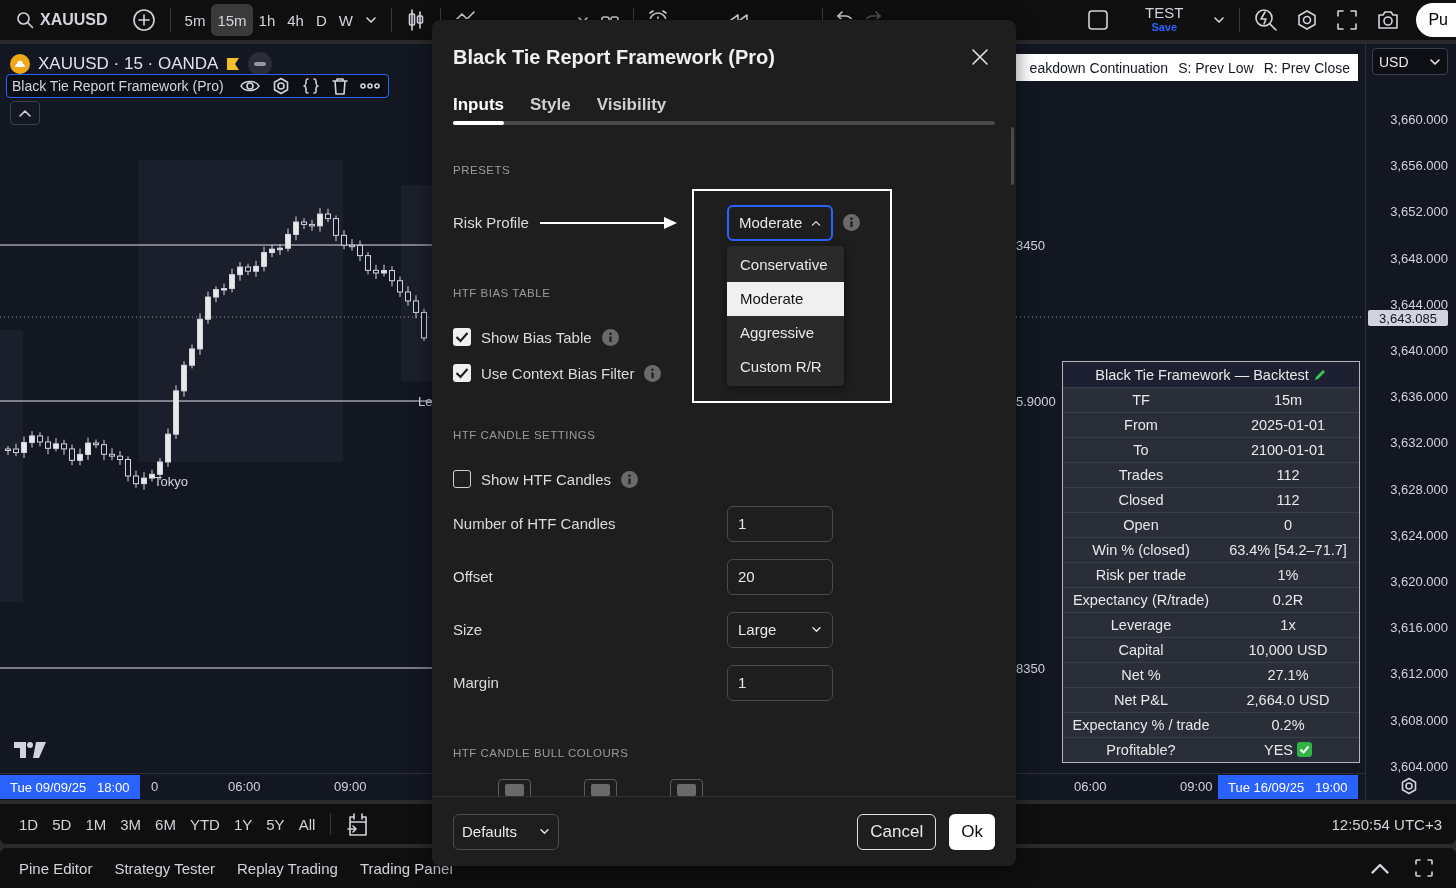  What do you see at coordinates (478, 103) in the screenshot?
I see `dialog-tab: Inputs` at bounding box center [478, 103].